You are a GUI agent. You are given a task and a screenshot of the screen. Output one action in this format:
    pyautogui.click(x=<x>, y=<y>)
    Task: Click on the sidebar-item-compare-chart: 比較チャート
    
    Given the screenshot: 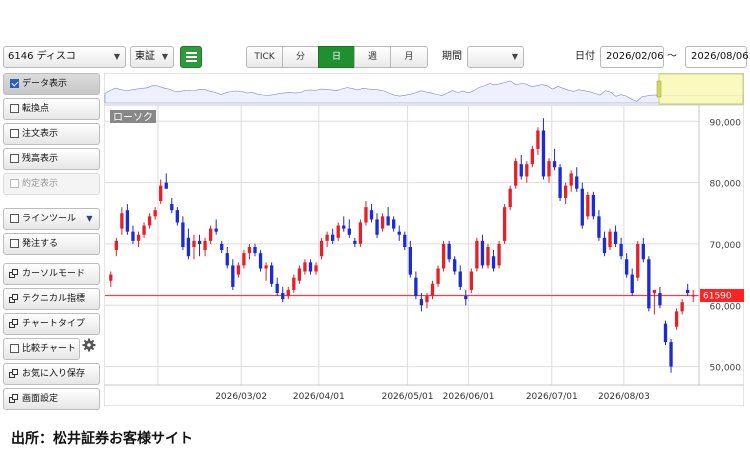 What is the action you would take?
    pyautogui.click(x=41, y=349)
    